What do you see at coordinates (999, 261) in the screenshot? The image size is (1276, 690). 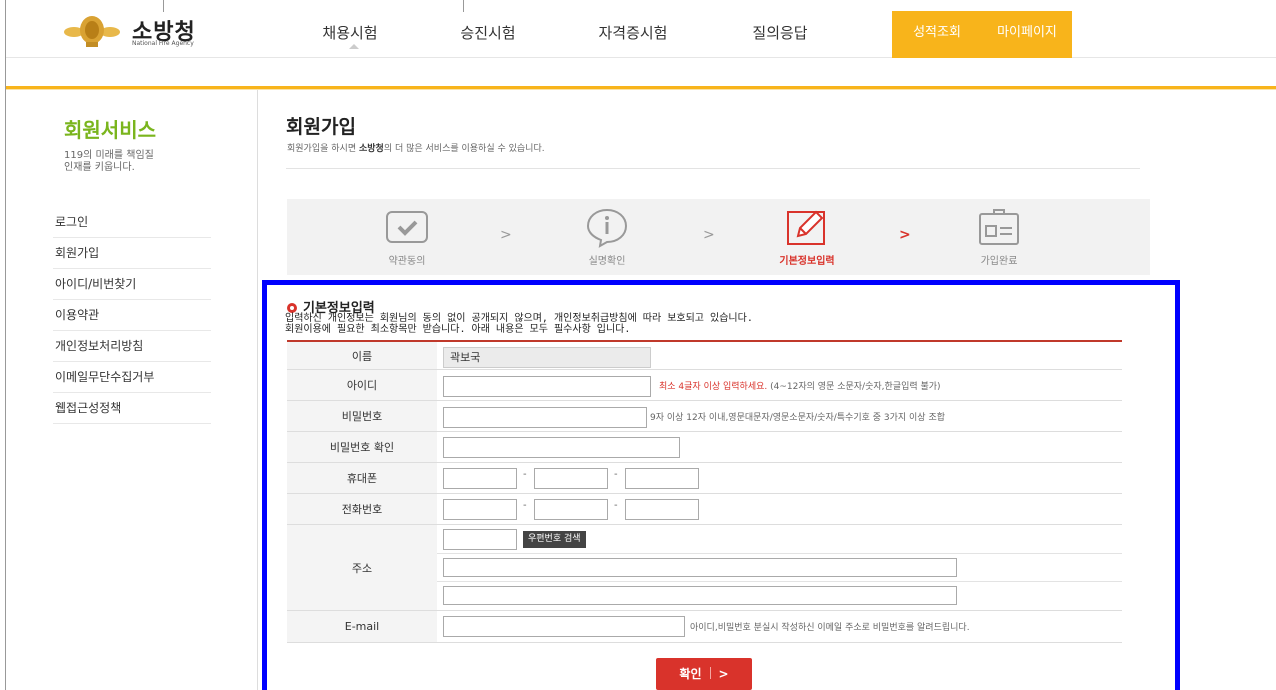 I see `step-label: 가입완료` at bounding box center [999, 261].